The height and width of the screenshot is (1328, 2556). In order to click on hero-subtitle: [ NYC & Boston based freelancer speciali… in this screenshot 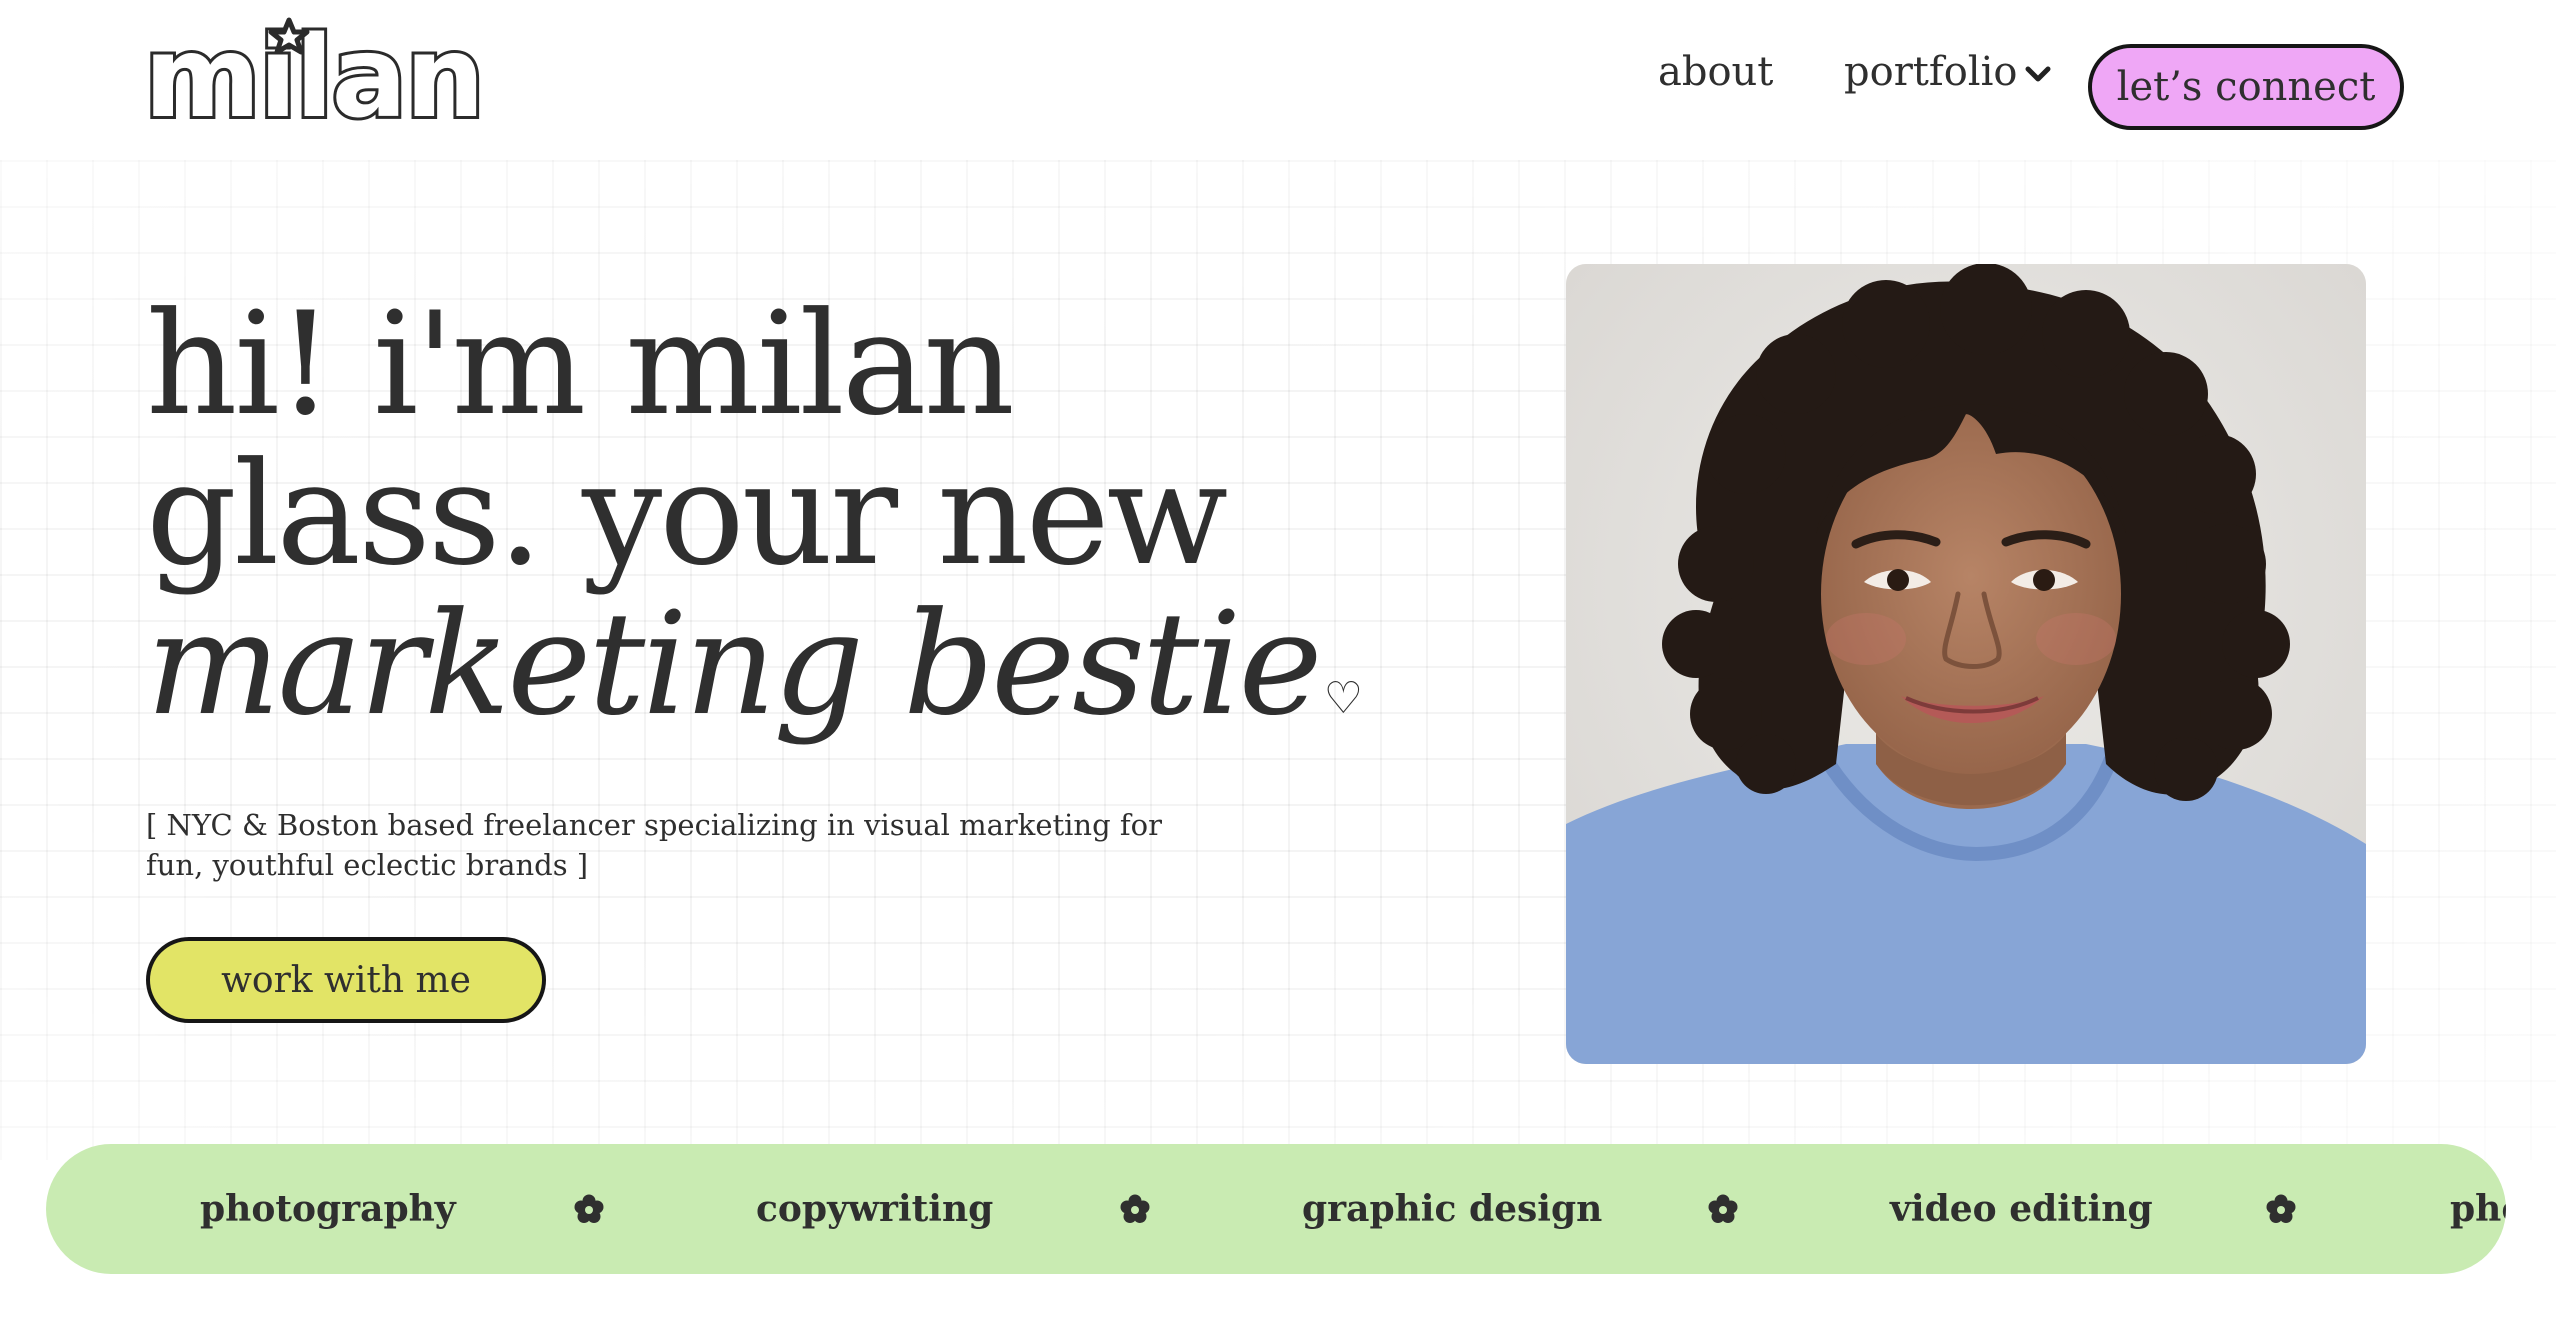, I will do `click(654, 845)`.